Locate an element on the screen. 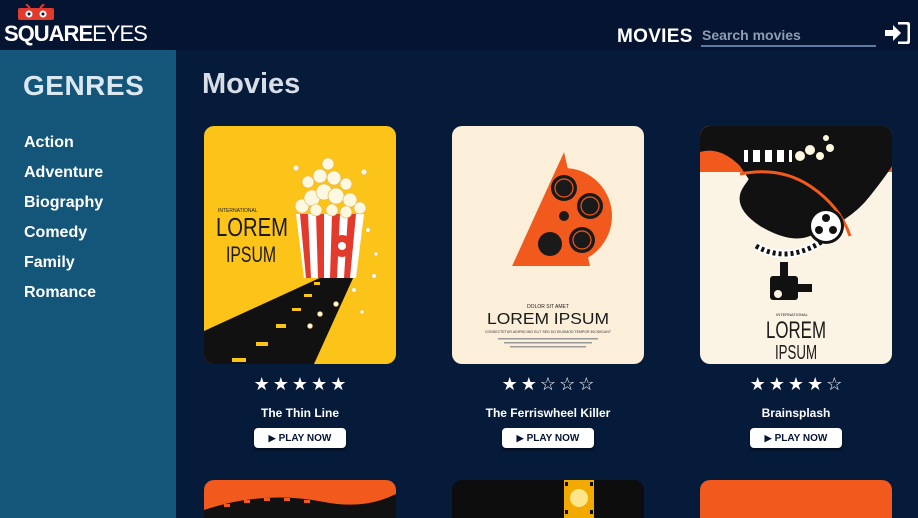 The height and width of the screenshot is (518, 918). popcorn-poster-art: INTERNATIONAL LOREM IPSUM is located at coordinates (300, 245).